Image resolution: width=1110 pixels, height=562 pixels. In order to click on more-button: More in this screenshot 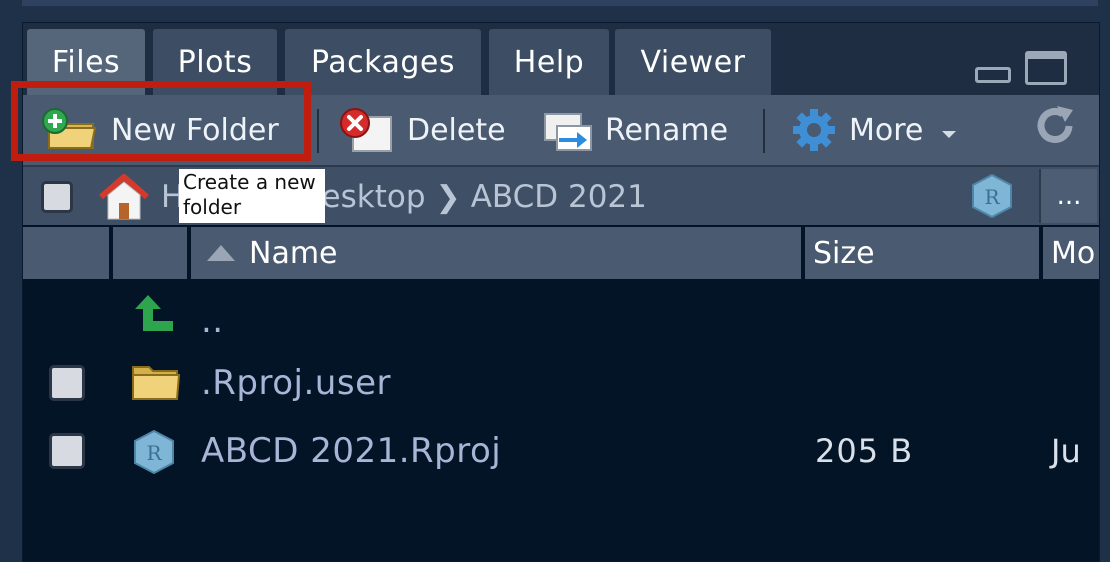, I will do `click(874, 130)`.